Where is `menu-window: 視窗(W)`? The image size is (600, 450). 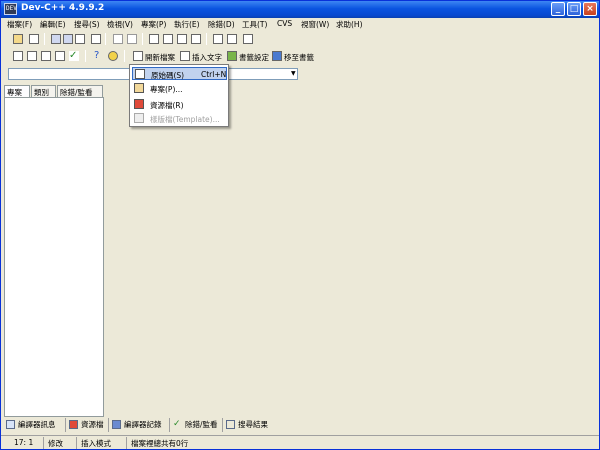
menu-window: 視窗(W) is located at coordinates (315, 24).